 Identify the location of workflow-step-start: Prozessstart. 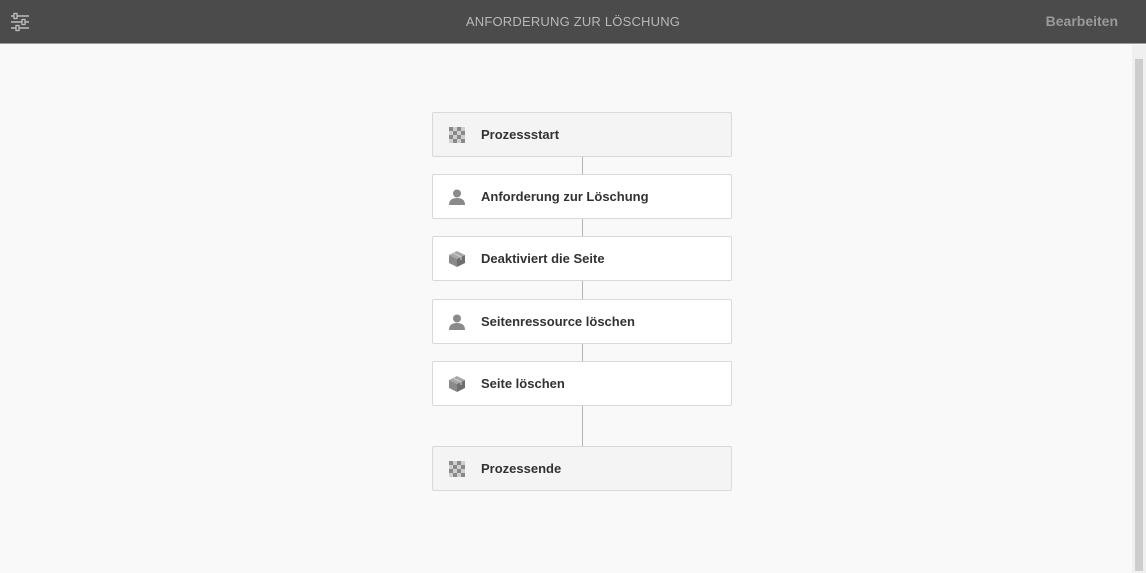
(582, 134).